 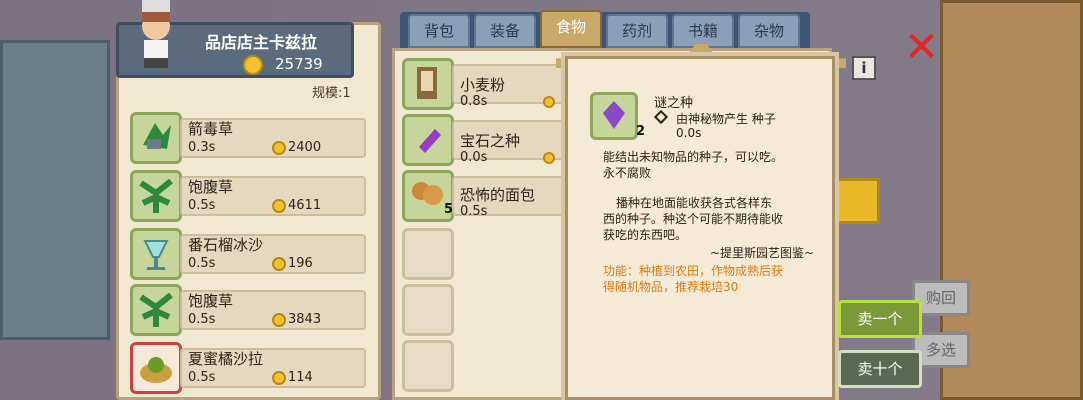 What do you see at coordinates (864, 68) in the screenshot?
I see `info-button: i` at bounding box center [864, 68].